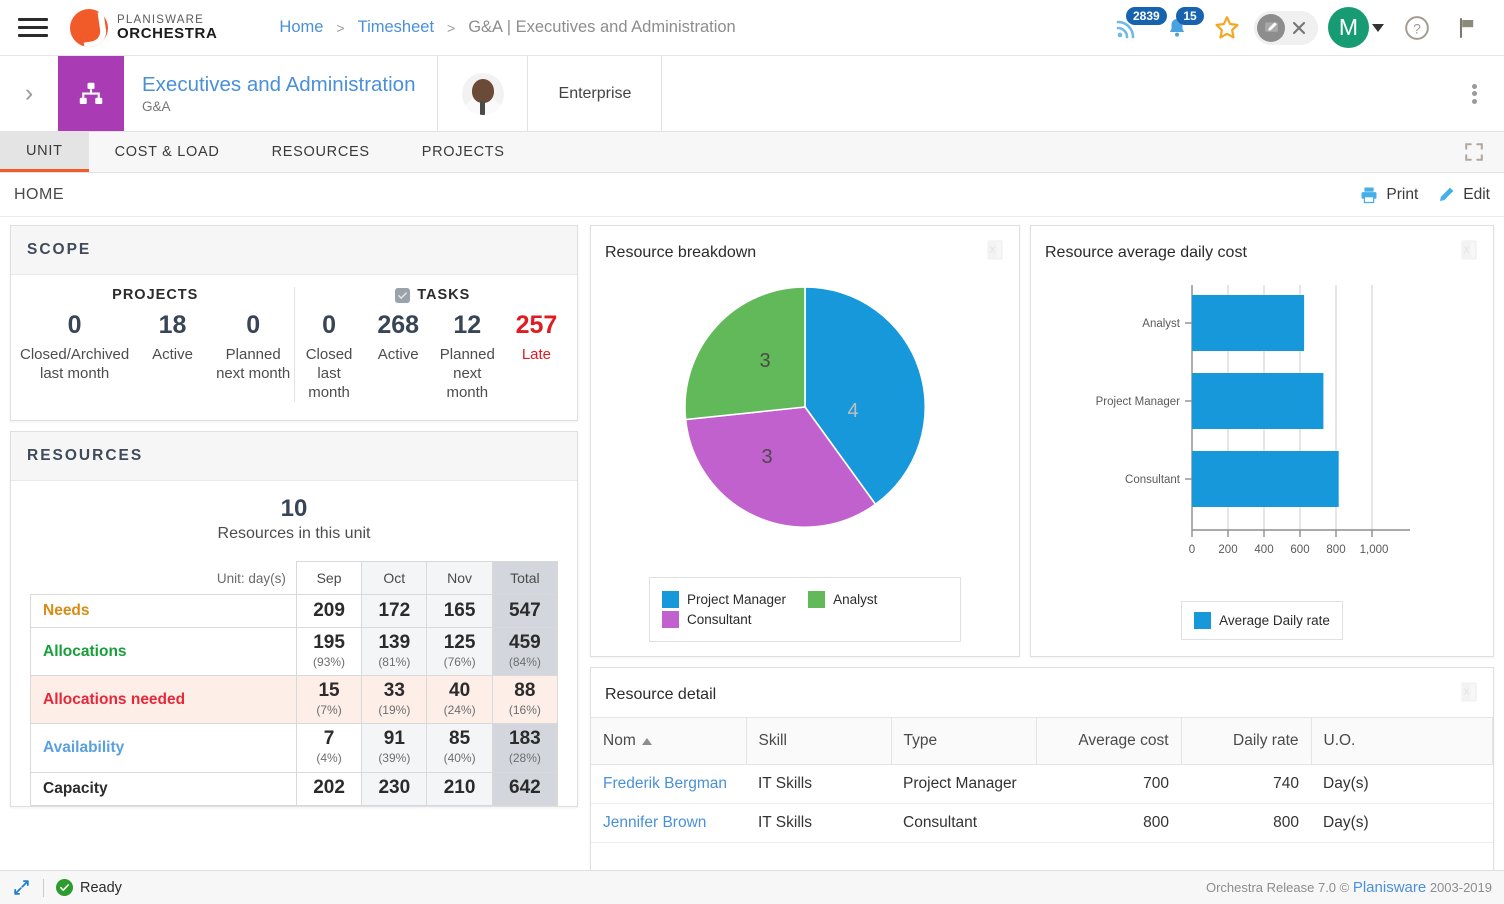 Image resolution: width=1504 pixels, height=904 pixels. Describe the element at coordinates (329, 748) in the screenshot. I see `table-cell: 7 (4%)` at that location.